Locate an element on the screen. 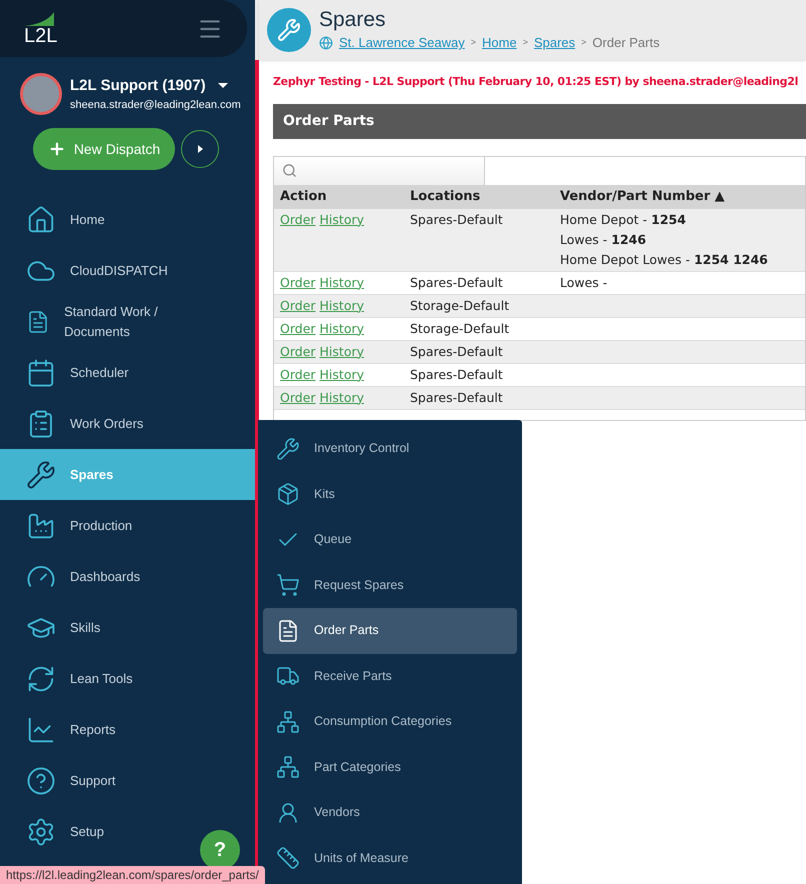  breadcrumb-current: Order Parts is located at coordinates (626, 43).